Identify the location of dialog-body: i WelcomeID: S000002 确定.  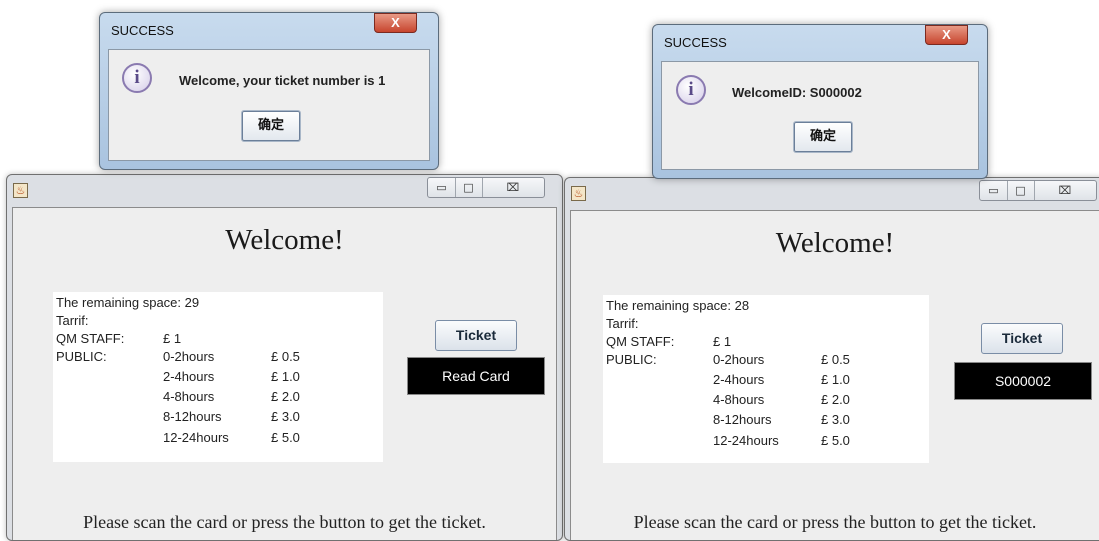
(820, 115).